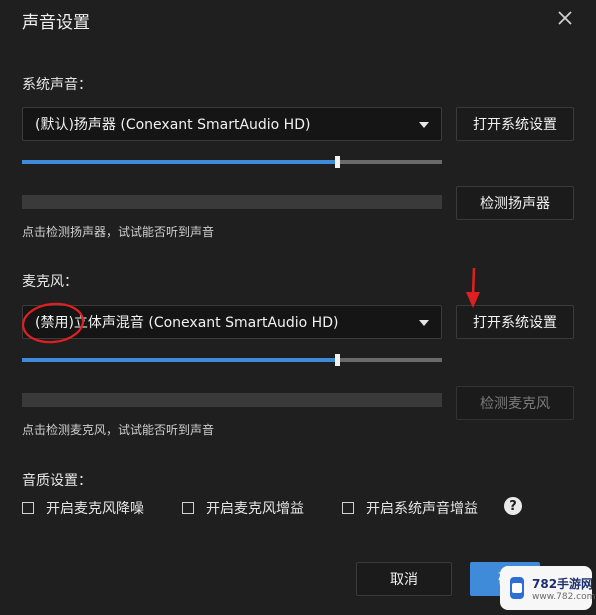 The image size is (596, 615). I want to click on speaker-open-settings-button: 打开系统设置, so click(515, 124).